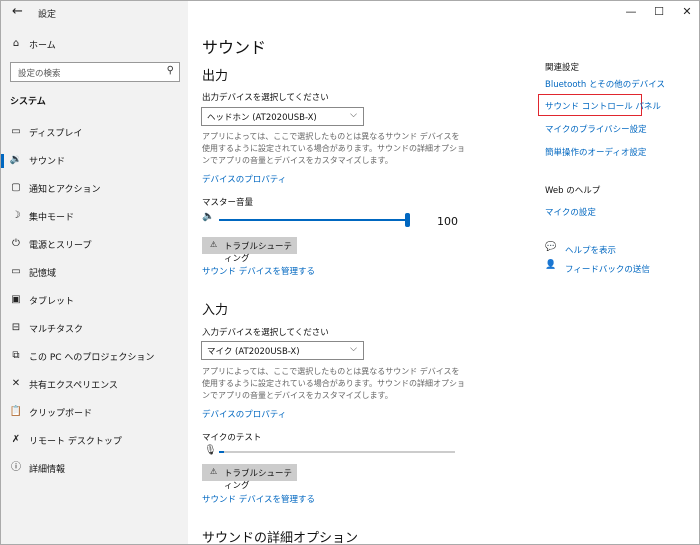  I want to click on output-troubleshoot-button: ⚠ トラブルシューティング, so click(249, 250).